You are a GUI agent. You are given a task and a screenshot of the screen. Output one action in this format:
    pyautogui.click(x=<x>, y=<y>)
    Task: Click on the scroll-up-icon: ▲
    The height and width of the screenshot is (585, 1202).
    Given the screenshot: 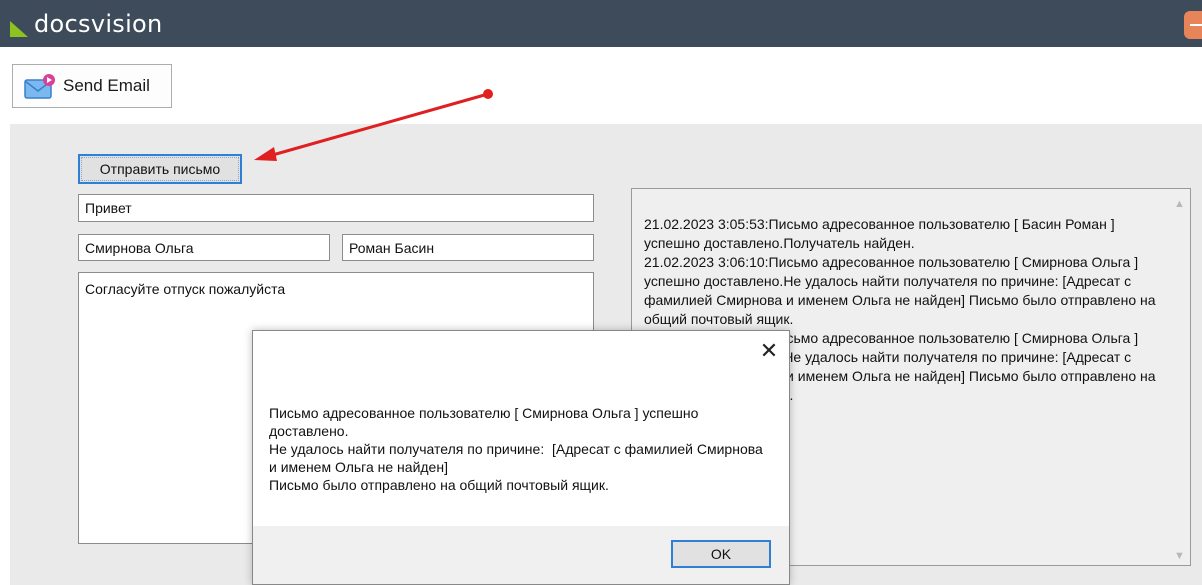 What is the action you would take?
    pyautogui.click(x=1179, y=202)
    